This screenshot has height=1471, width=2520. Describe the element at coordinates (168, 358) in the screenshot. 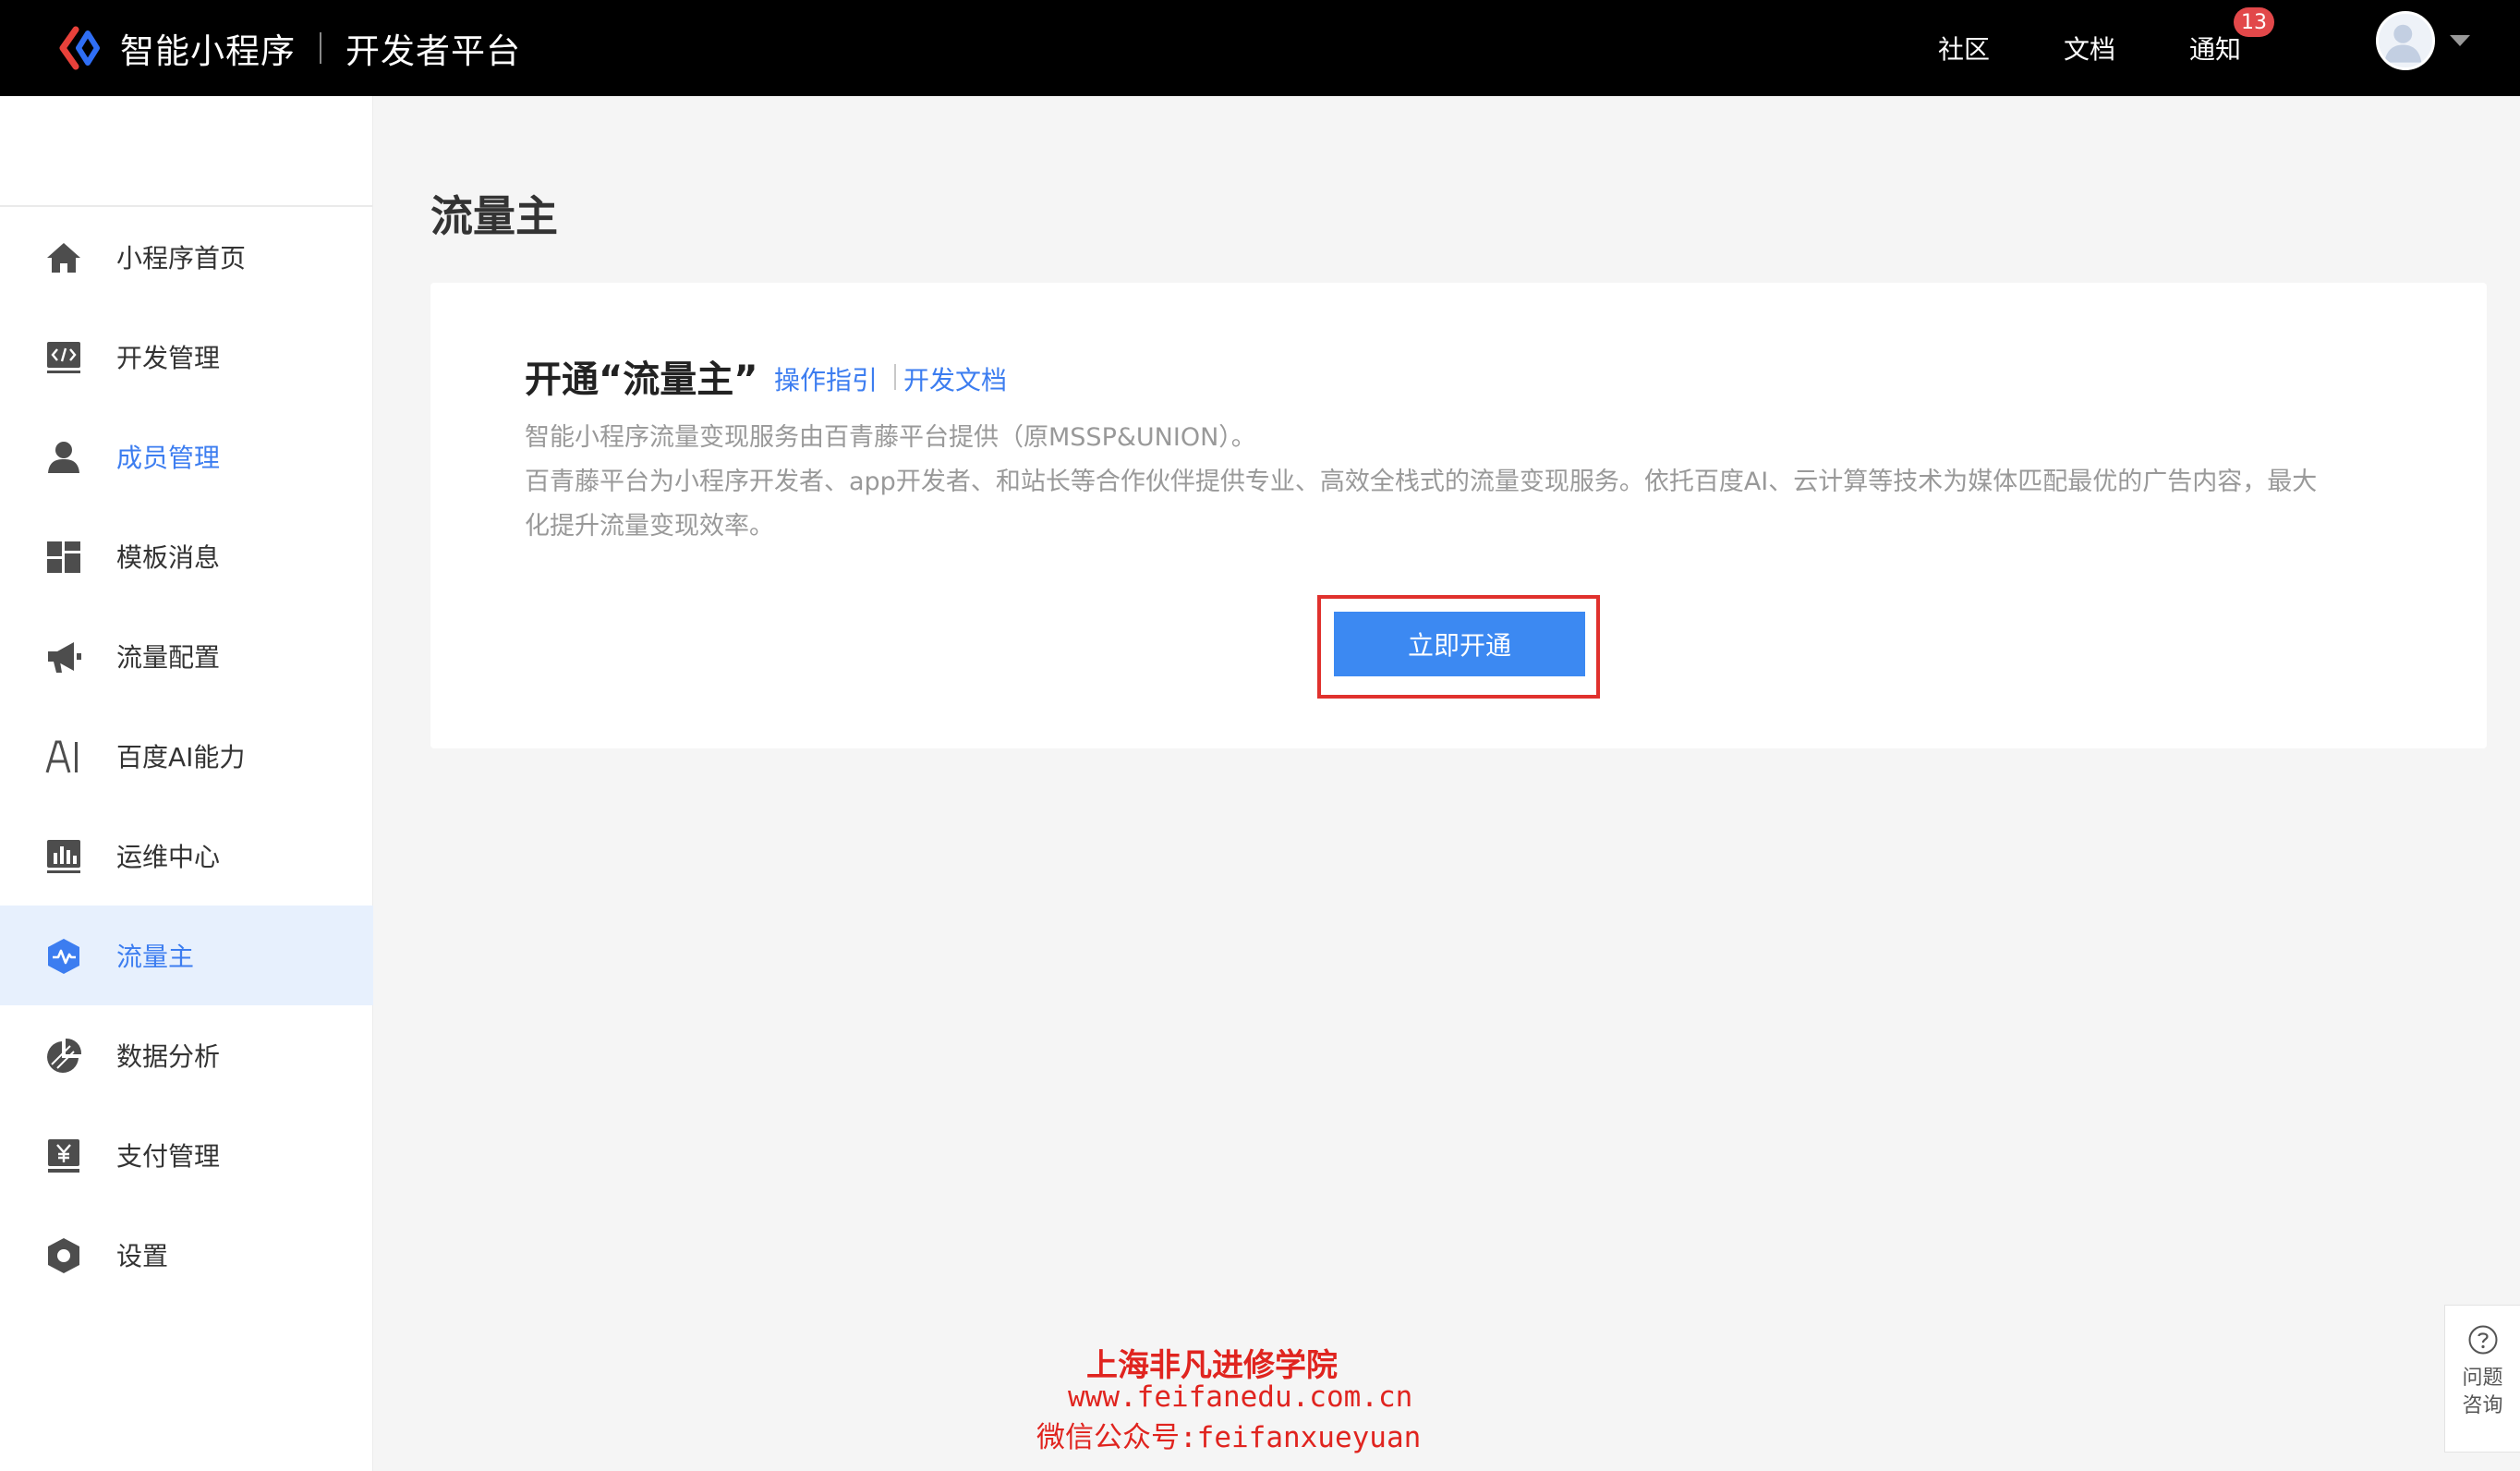

I see `sidebar-item-label: 开发管理` at that location.